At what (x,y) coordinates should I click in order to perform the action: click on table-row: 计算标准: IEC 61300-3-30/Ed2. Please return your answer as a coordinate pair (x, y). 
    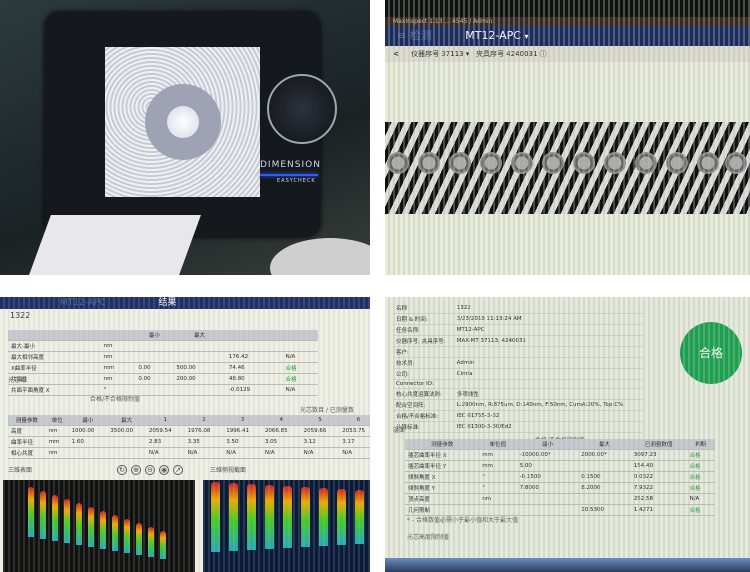
    Looking at the image, I should click on (518, 427).